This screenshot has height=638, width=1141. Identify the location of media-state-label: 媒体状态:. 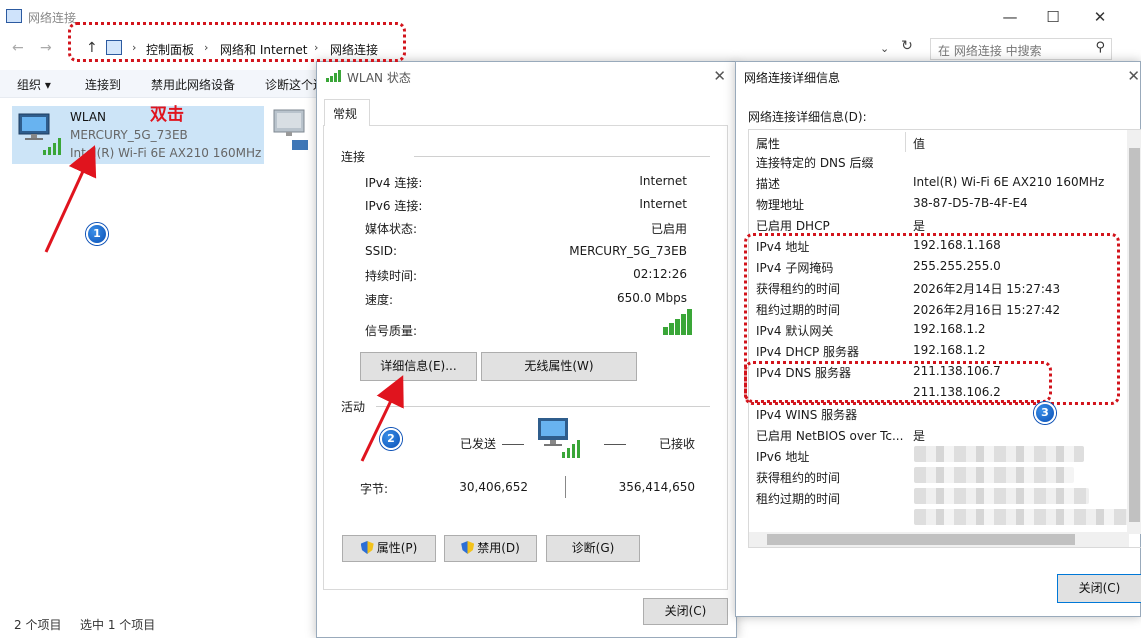
(391, 229).